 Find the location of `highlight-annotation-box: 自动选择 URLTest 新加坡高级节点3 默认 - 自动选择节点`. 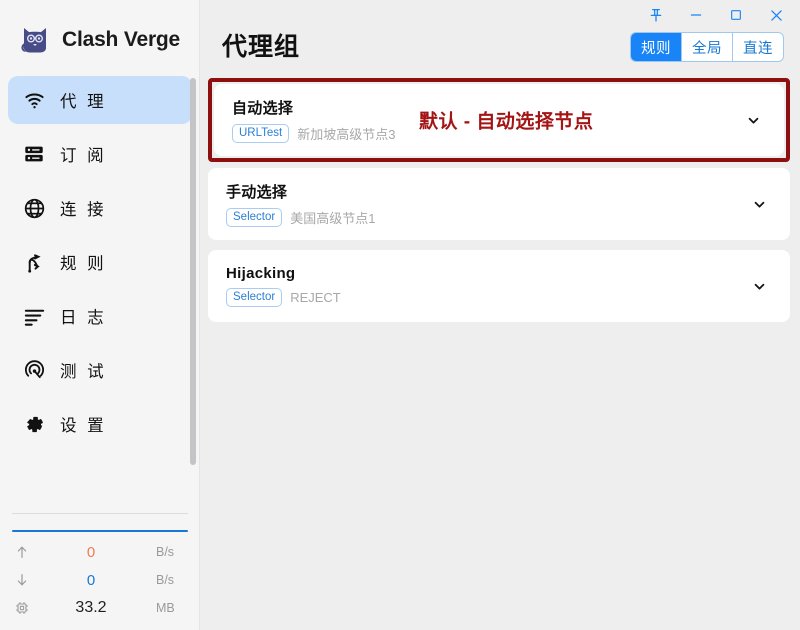

highlight-annotation-box: 自动选择 URLTest 新加坡高级节点3 默认 - 自动选择节点 is located at coordinates (499, 120).